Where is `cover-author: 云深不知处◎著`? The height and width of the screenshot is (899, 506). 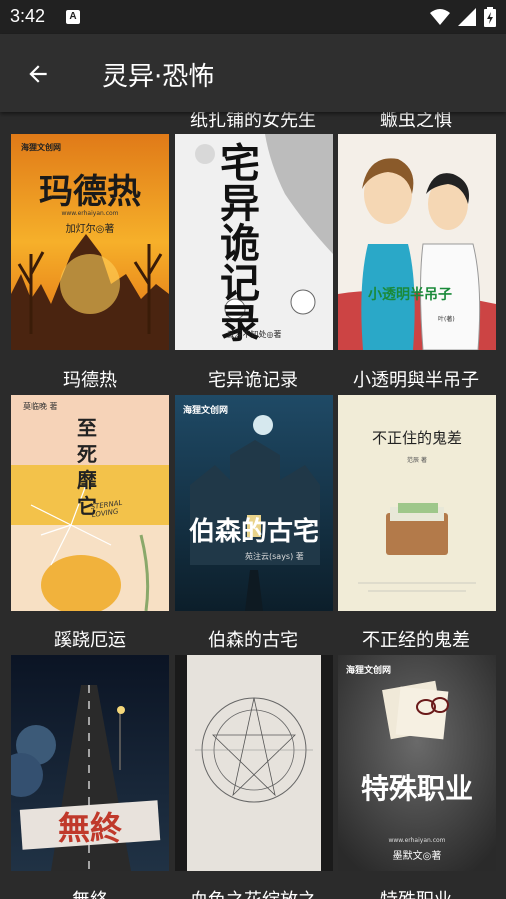
cover-author: 云深不知处◎著 is located at coordinates (254, 334).